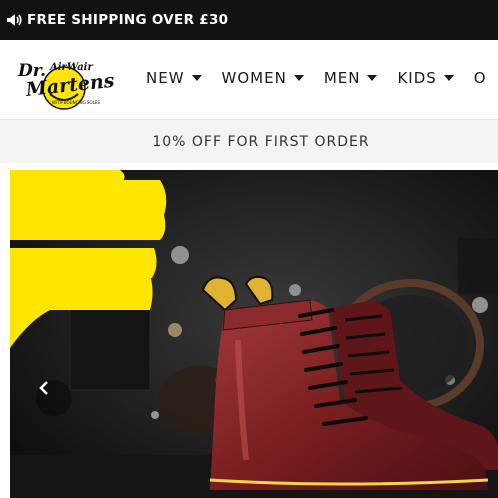 This screenshot has height=498, width=498. What do you see at coordinates (76, 102) in the screenshot?
I see `svg-text: WITH BOUNCING SOLES` at bounding box center [76, 102].